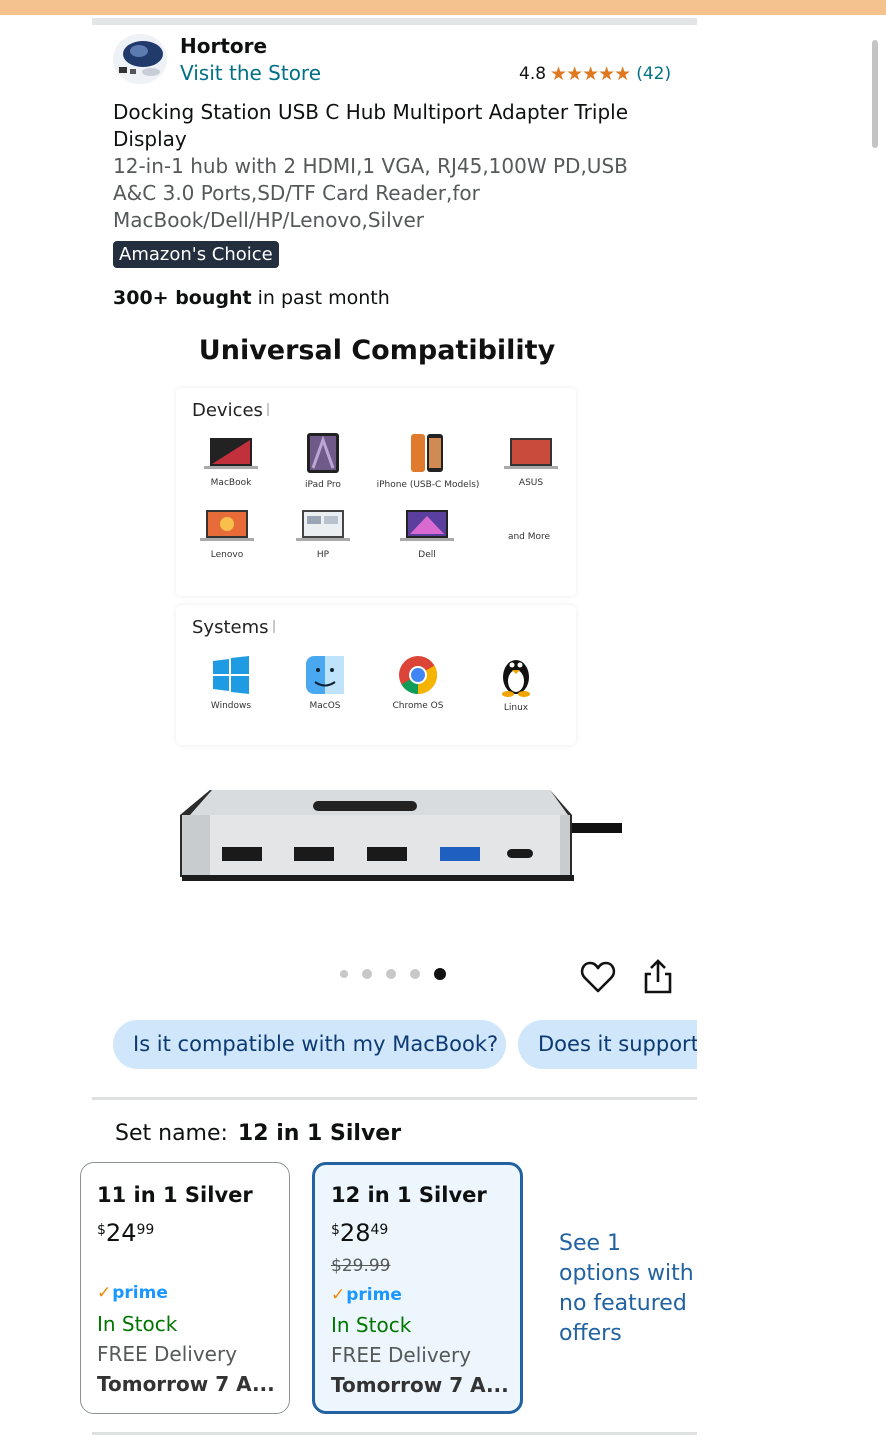 The height and width of the screenshot is (1440, 886). What do you see at coordinates (196, 254) in the screenshot?
I see `amazons-choice-badge: Amazon's Choice` at bounding box center [196, 254].